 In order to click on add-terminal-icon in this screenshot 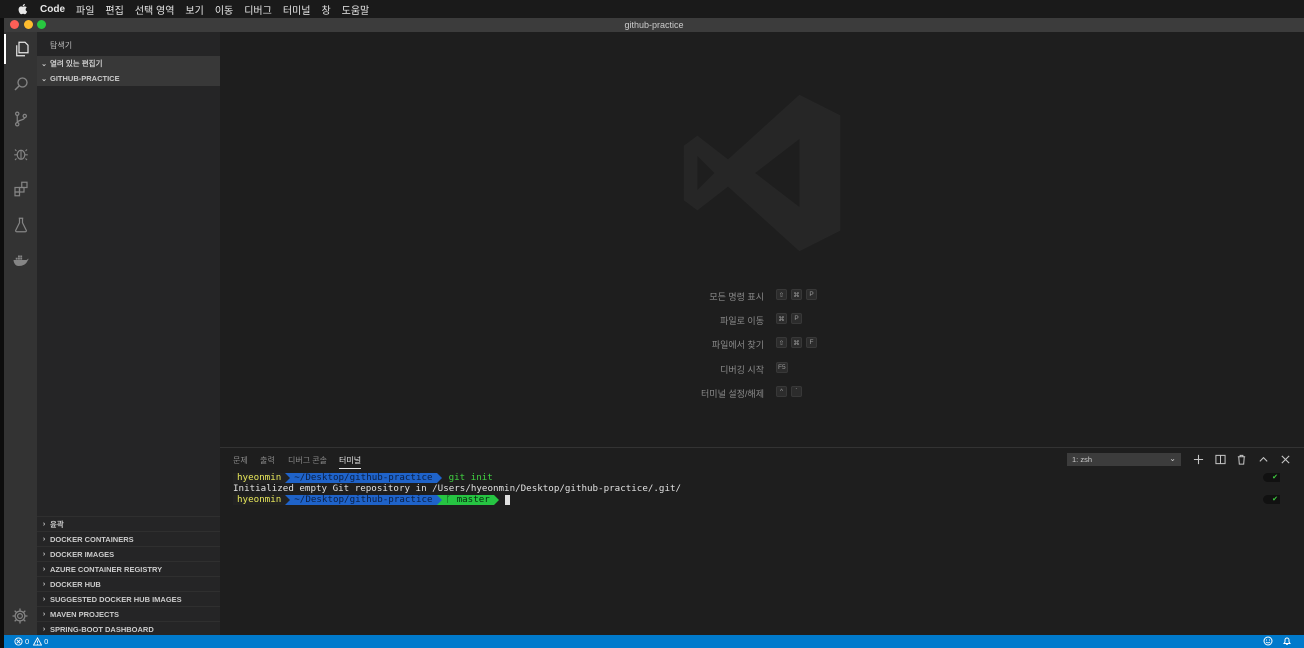, I will do `click(1198, 459)`.